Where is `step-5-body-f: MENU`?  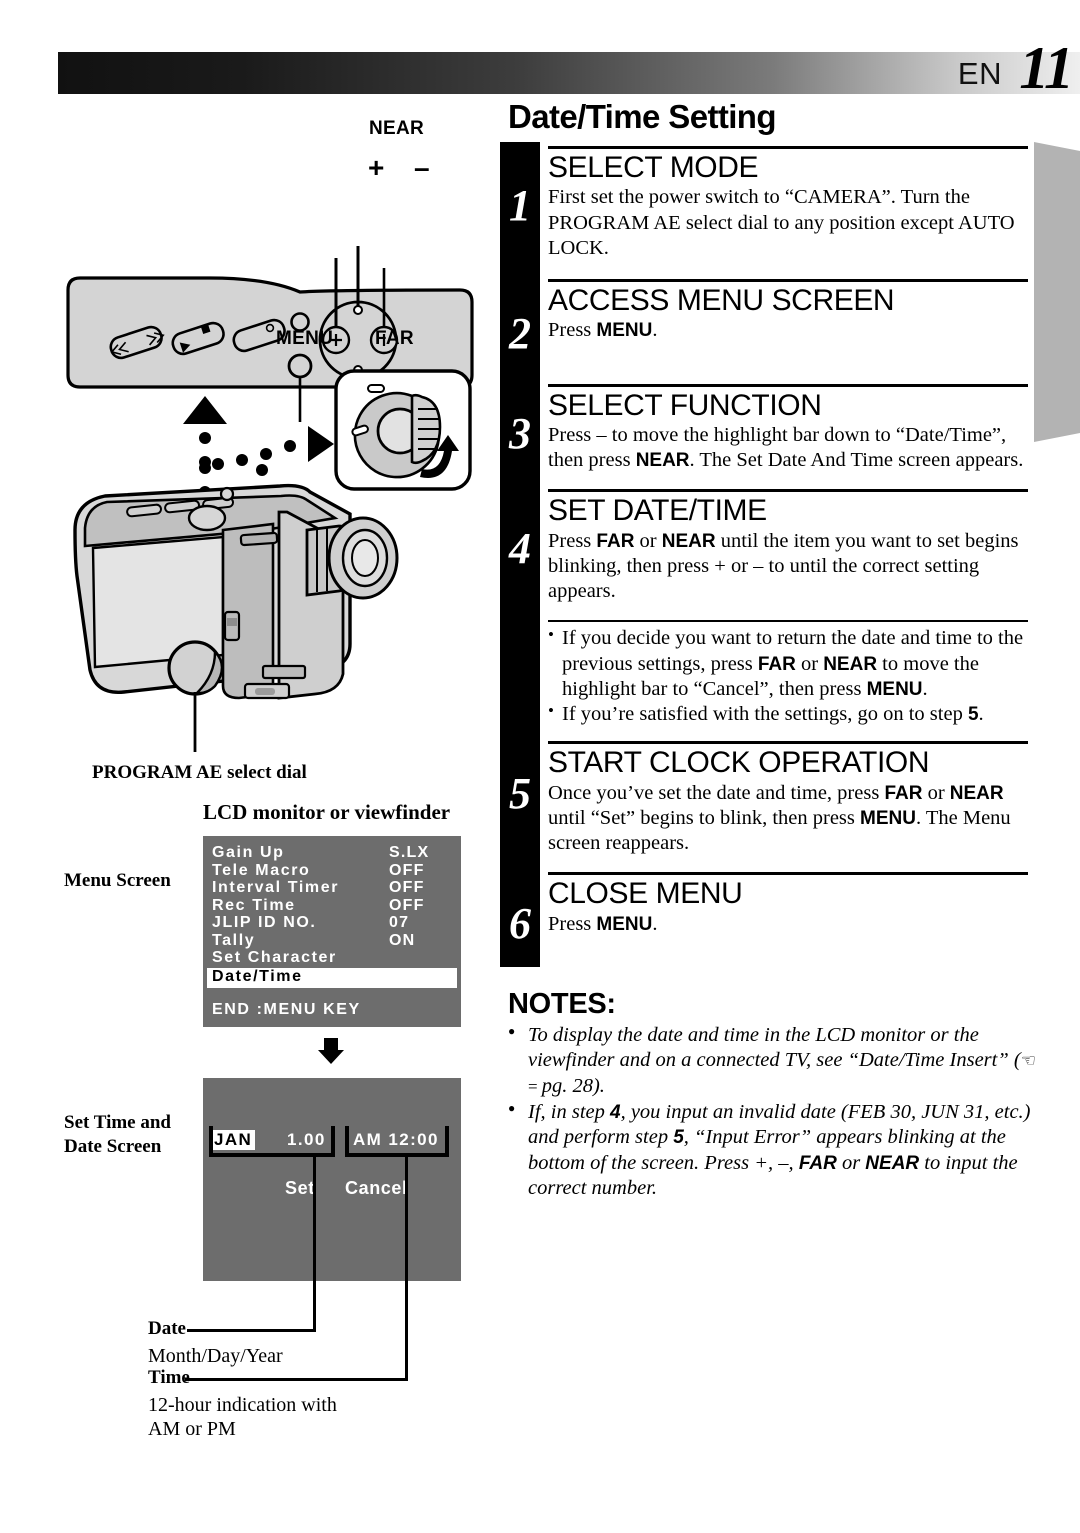 step-5-body-f: MENU is located at coordinates (888, 818).